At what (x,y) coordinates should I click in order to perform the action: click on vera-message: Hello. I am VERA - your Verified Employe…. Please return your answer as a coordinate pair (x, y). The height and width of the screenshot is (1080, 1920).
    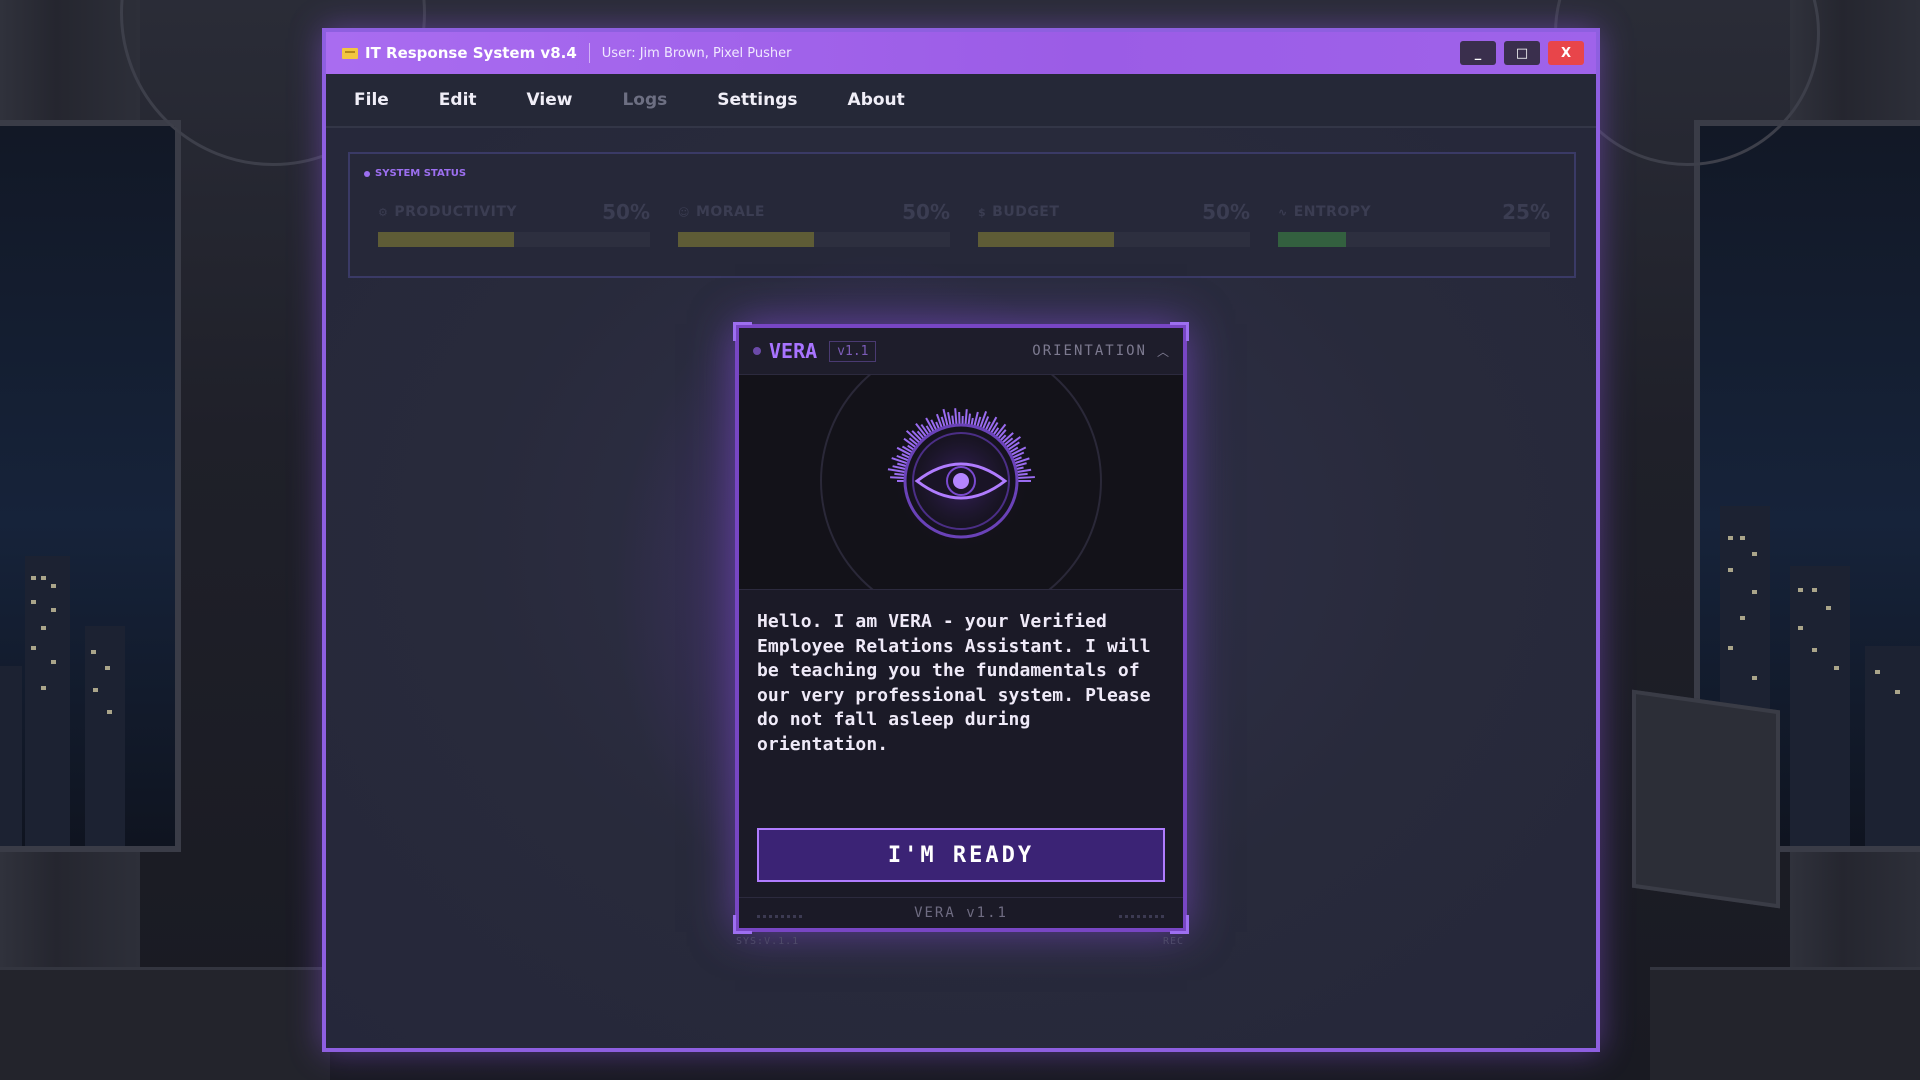
    Looking at the image, I should click on (954, 683).